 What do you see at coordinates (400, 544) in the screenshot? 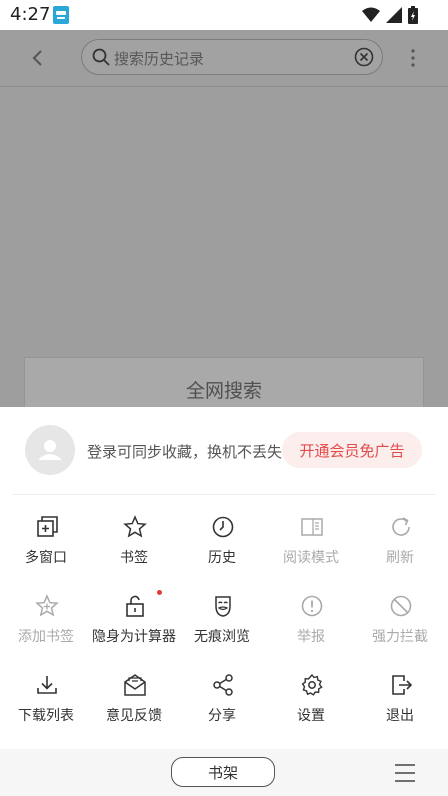
I see `menu-refresh: 刷新` at bounding box center [400, 544].